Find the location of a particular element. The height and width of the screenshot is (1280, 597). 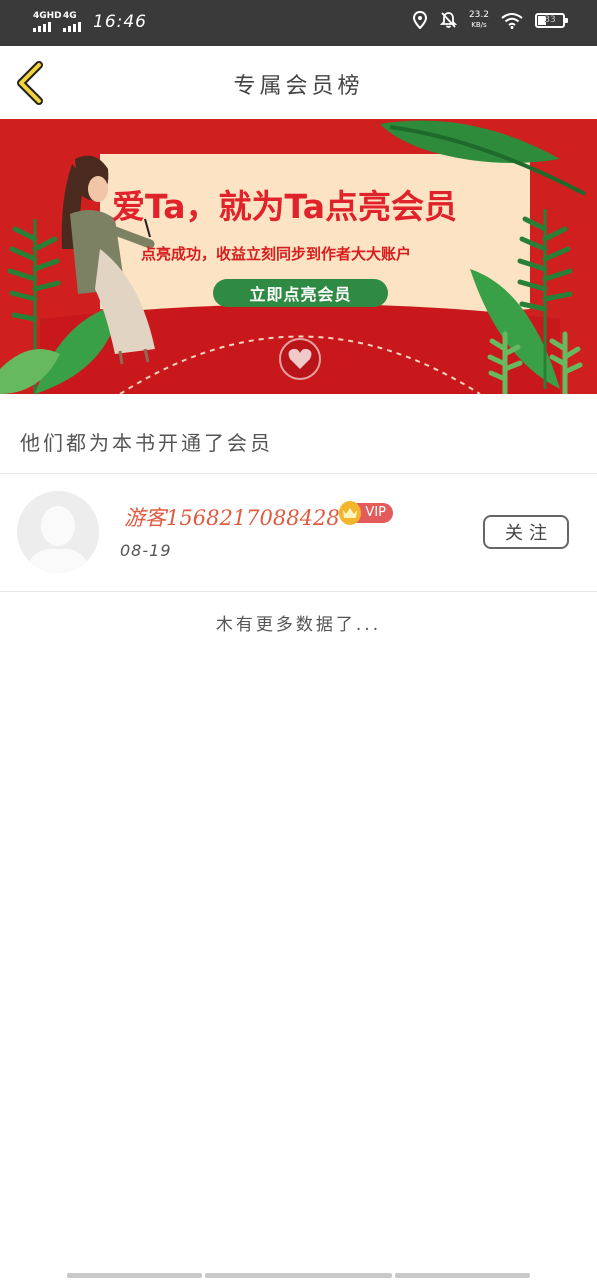

wifi-icon is located at coordinates (512, 20).